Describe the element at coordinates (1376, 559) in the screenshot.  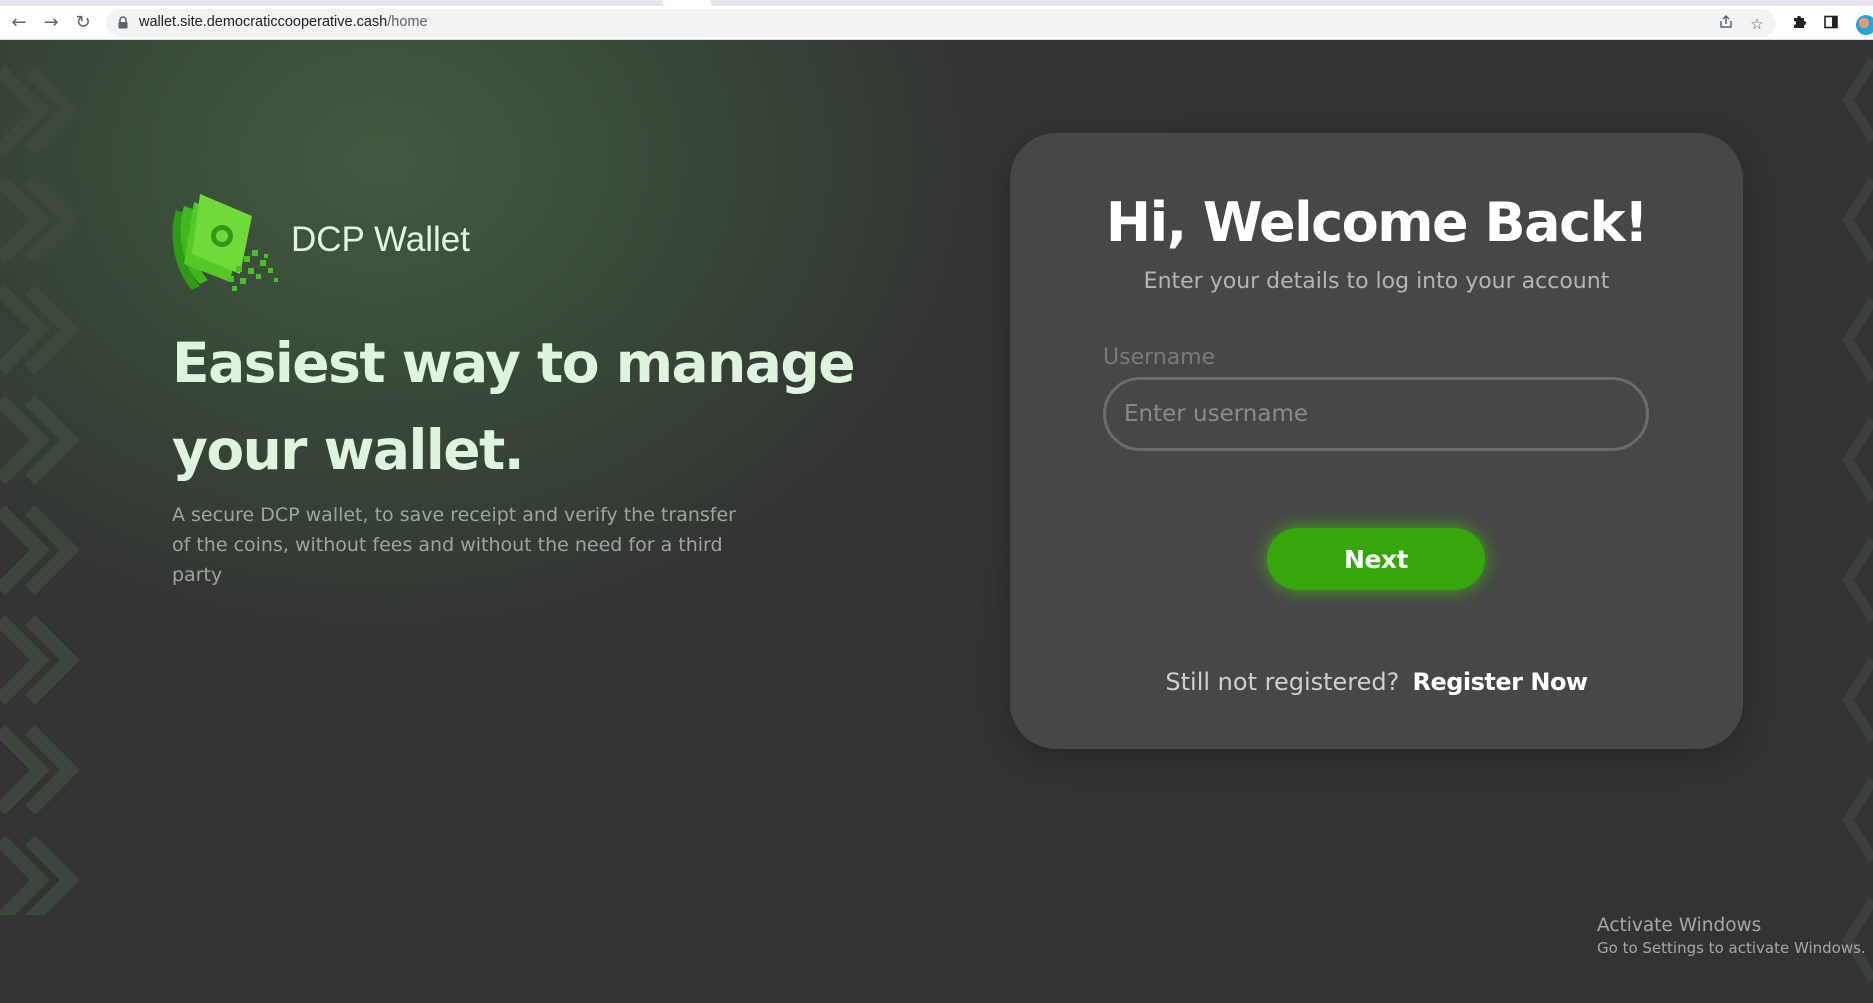
I see `next-button: Next` at that location.